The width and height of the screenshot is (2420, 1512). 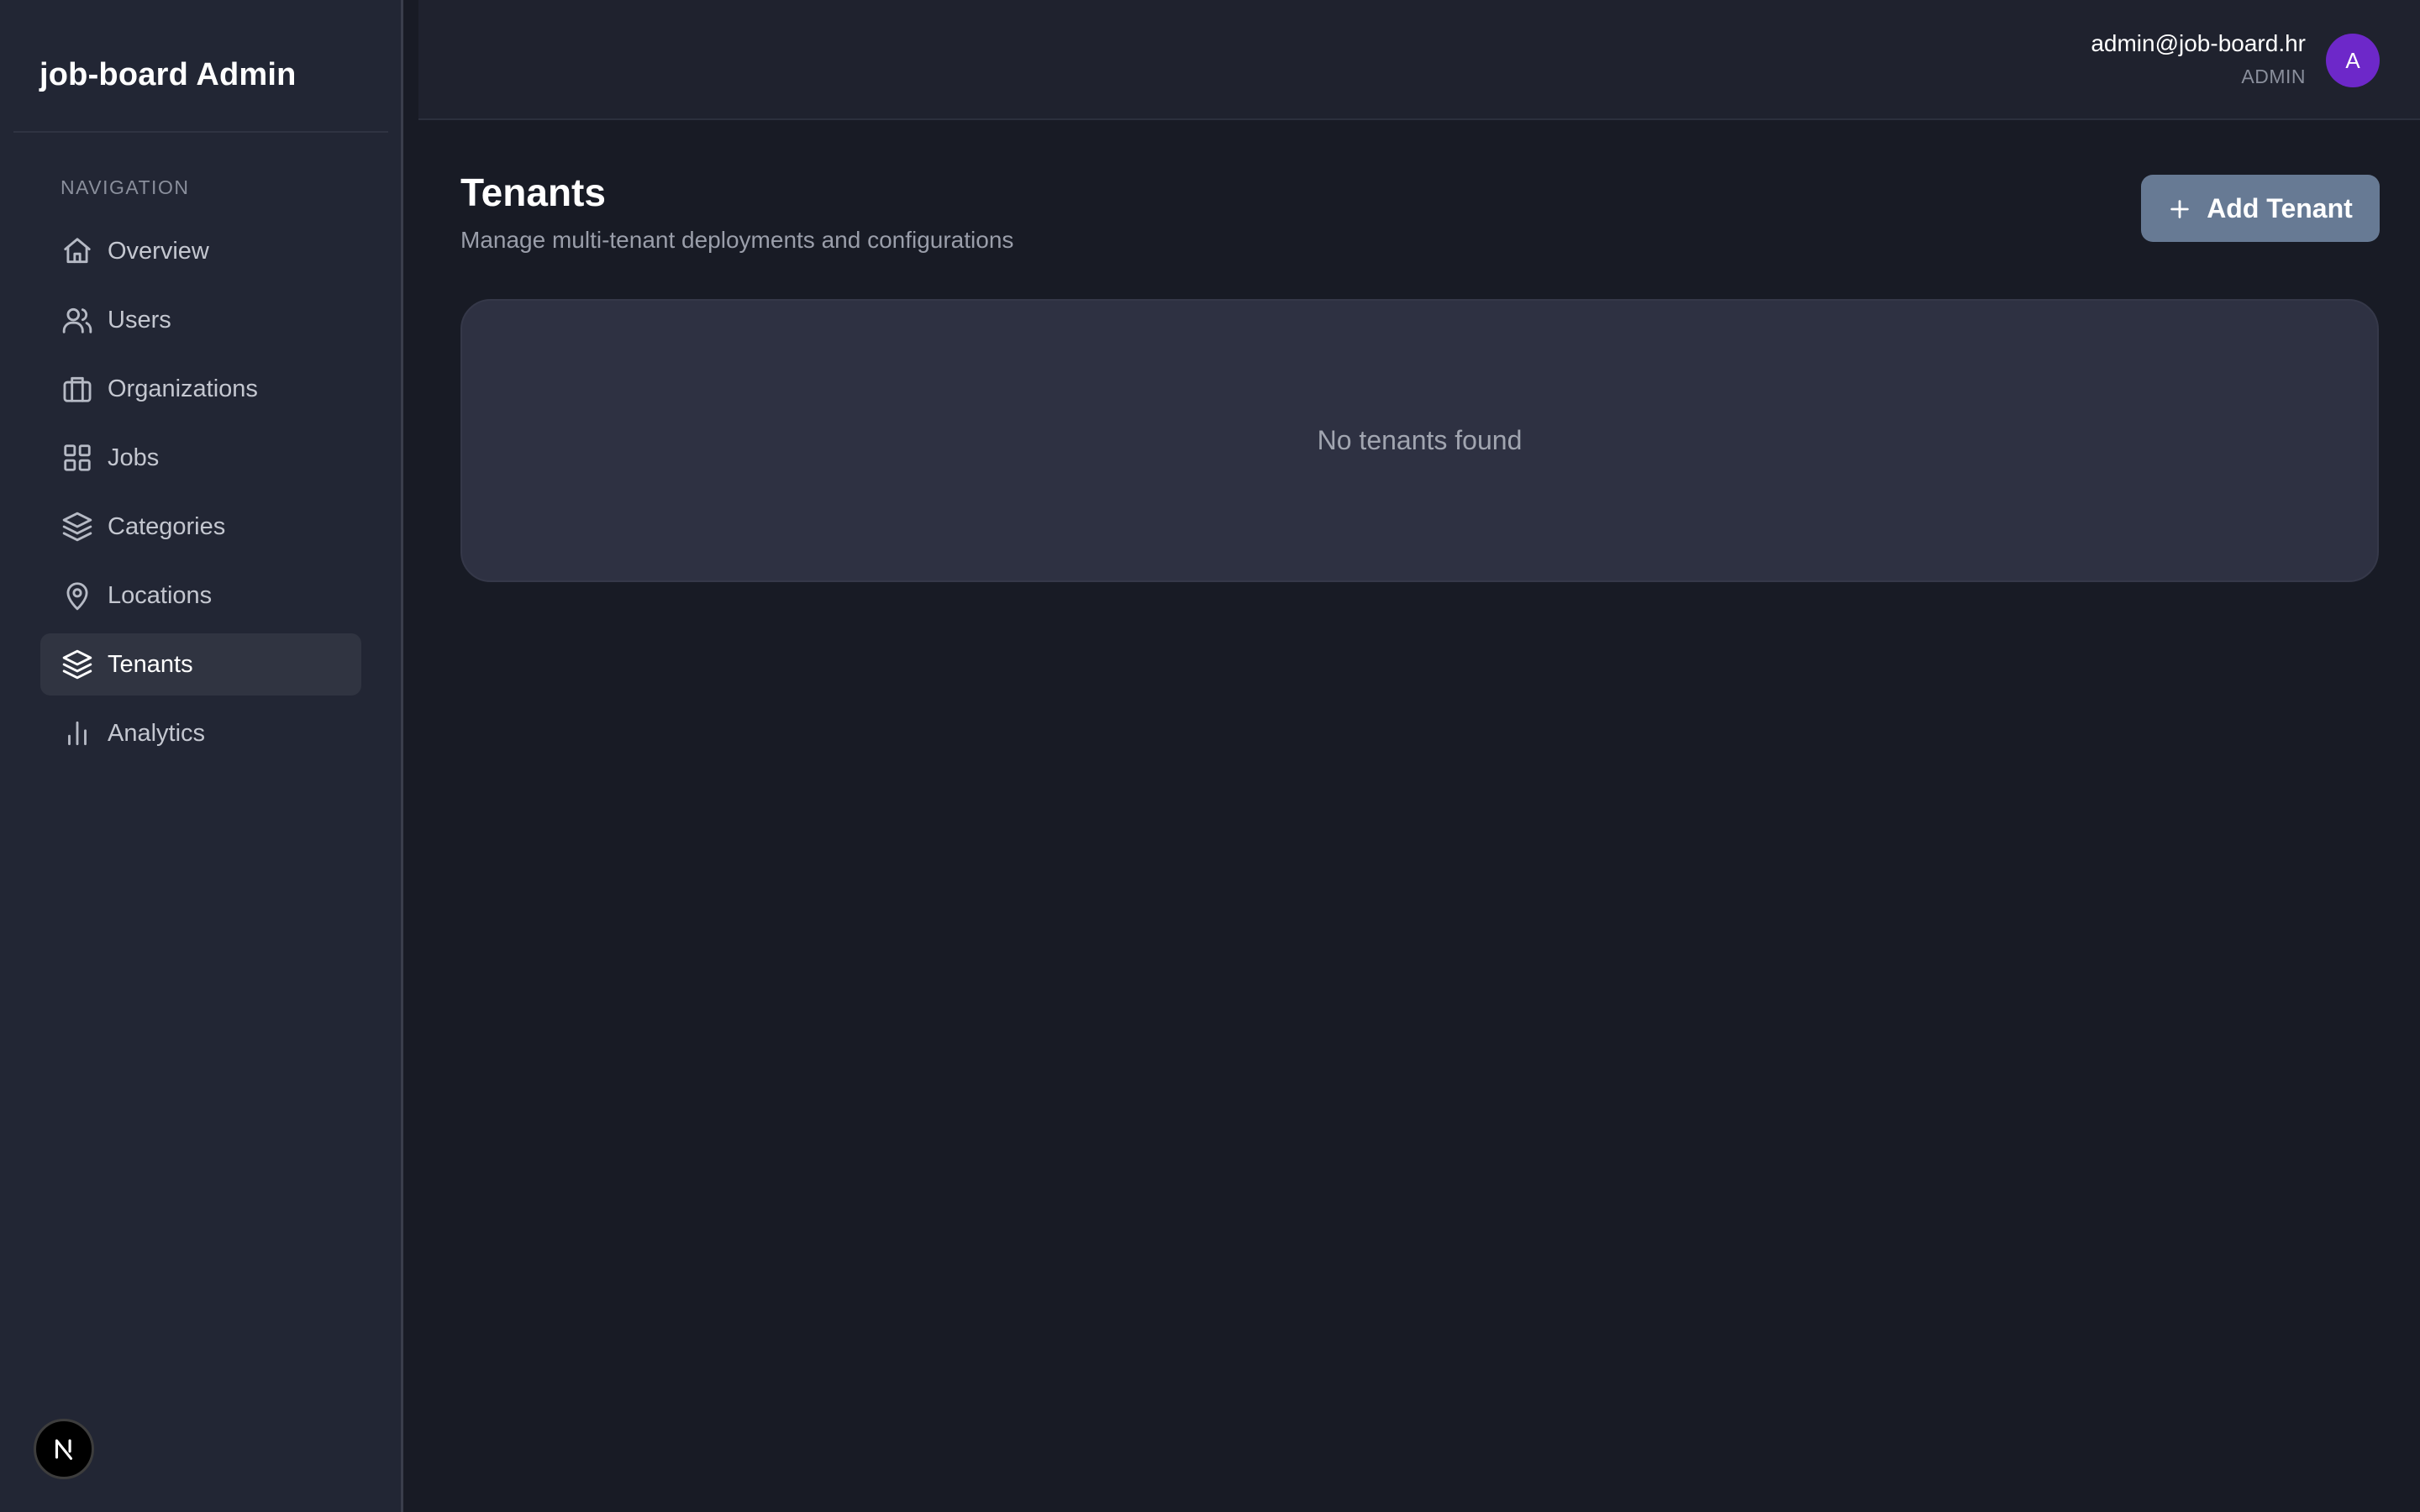 I want to click on sidebar-item-label: Jobs, so click(x=134, y=457).